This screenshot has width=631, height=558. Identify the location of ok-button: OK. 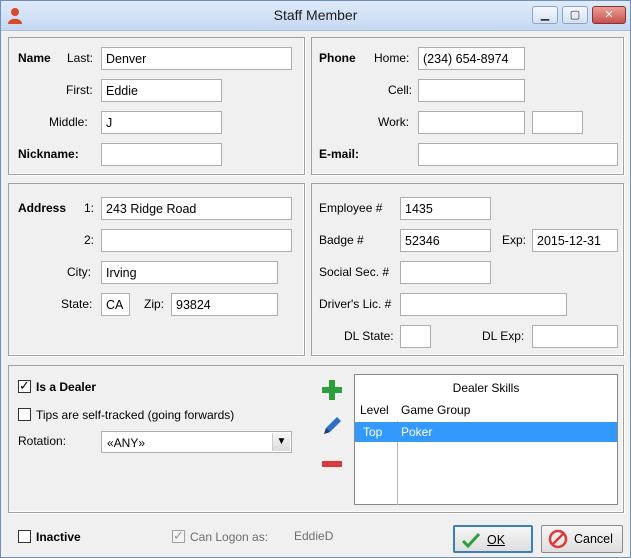
(493, 539).